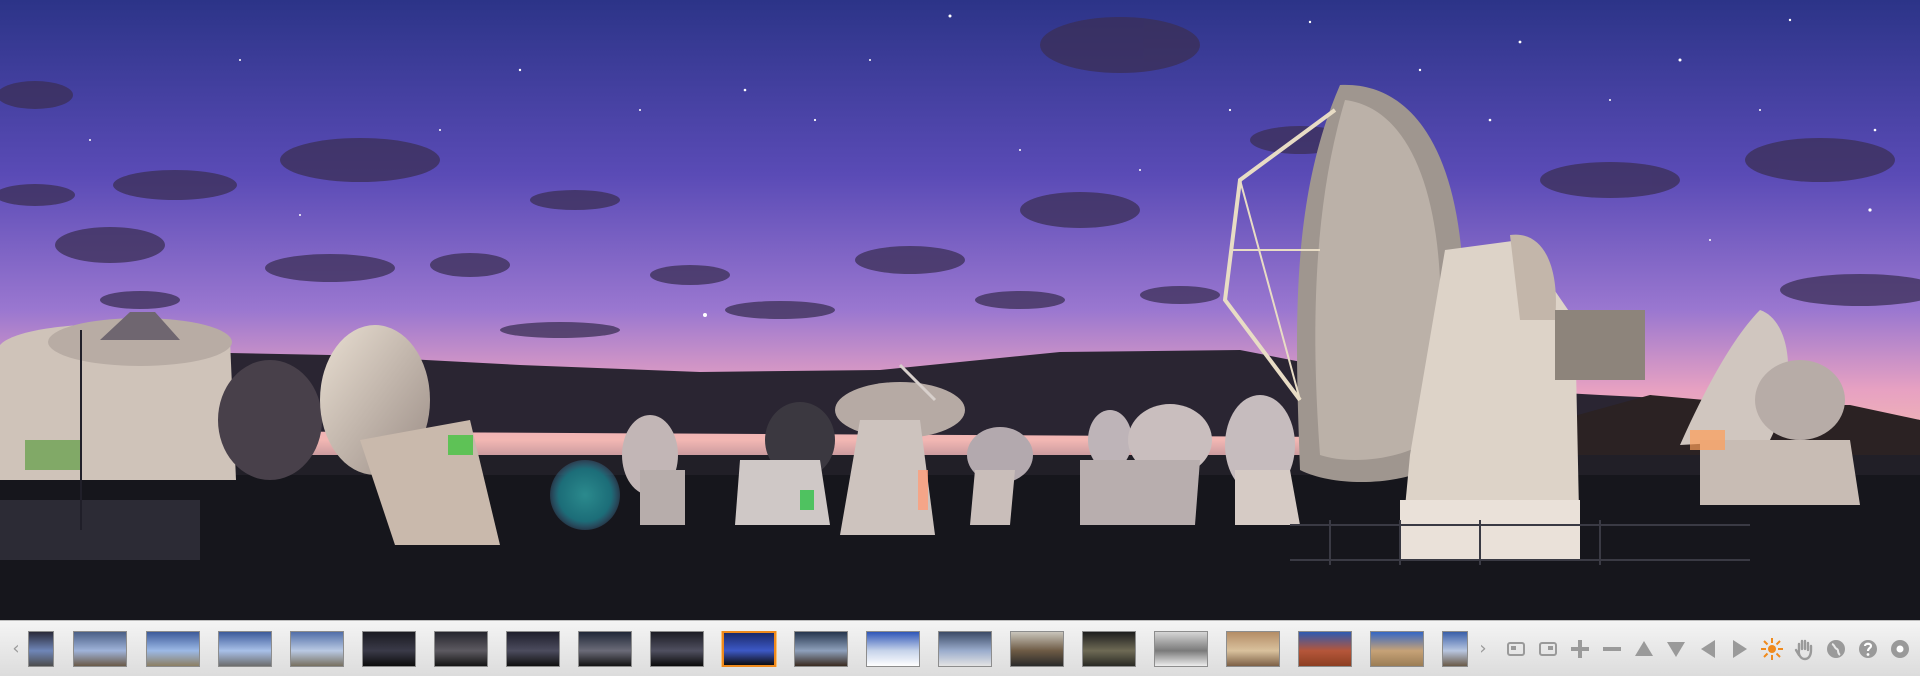 The image size is (1920, 676). I want to click on move-up-button, so click(1644, 649).